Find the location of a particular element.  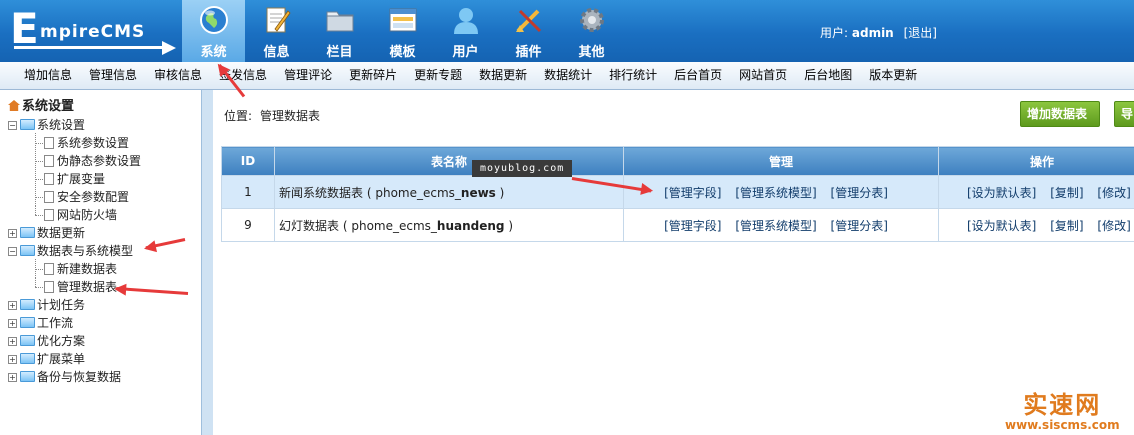

tree-leaf: 扩展变量 is located at coordinates (74, 178).